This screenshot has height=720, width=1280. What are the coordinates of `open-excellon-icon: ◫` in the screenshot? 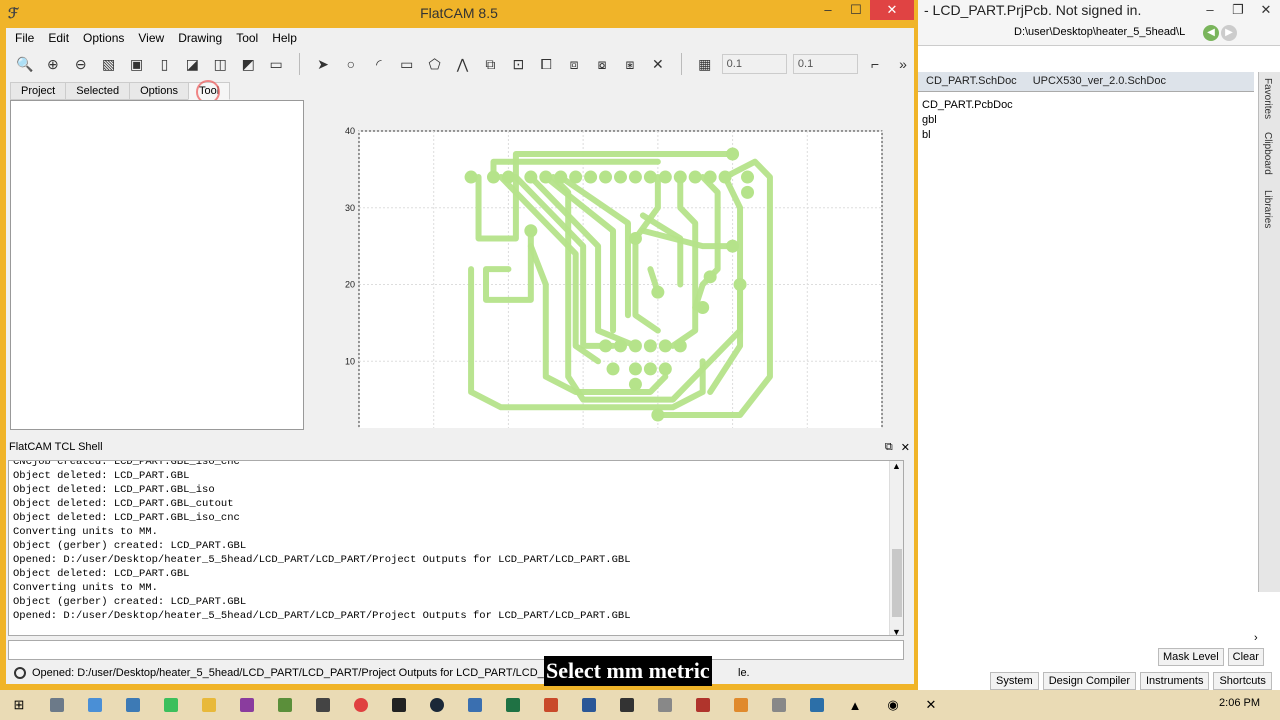 It's located at (220, 64).